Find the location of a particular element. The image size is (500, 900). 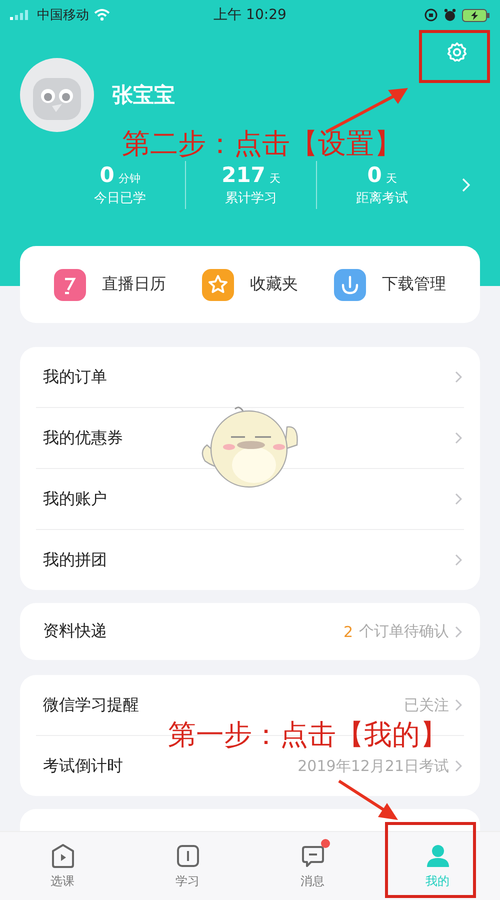

user-name: 张宝宝 is located at coordinates (143, 95).